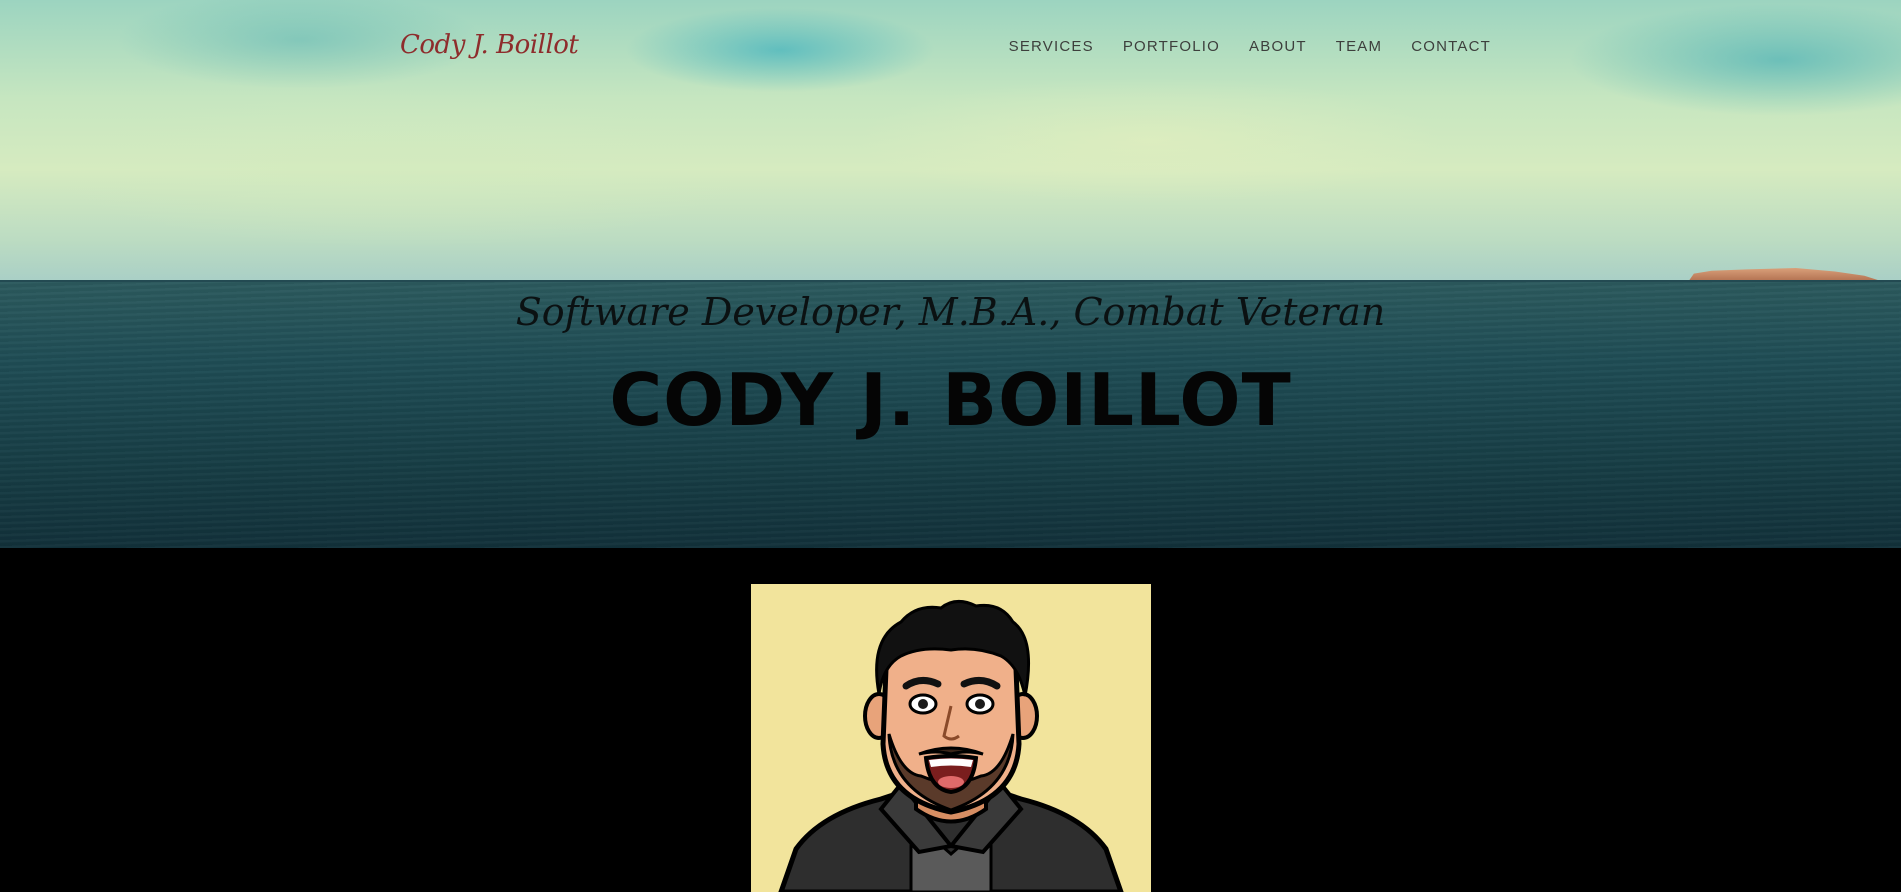 The height and width of the screenshot is (892, 1901). What do you see at coordinates (1451, 46) in the screenshot?
I see `nav-link-contact: CONTACT` at bounding box center [1451, 46].